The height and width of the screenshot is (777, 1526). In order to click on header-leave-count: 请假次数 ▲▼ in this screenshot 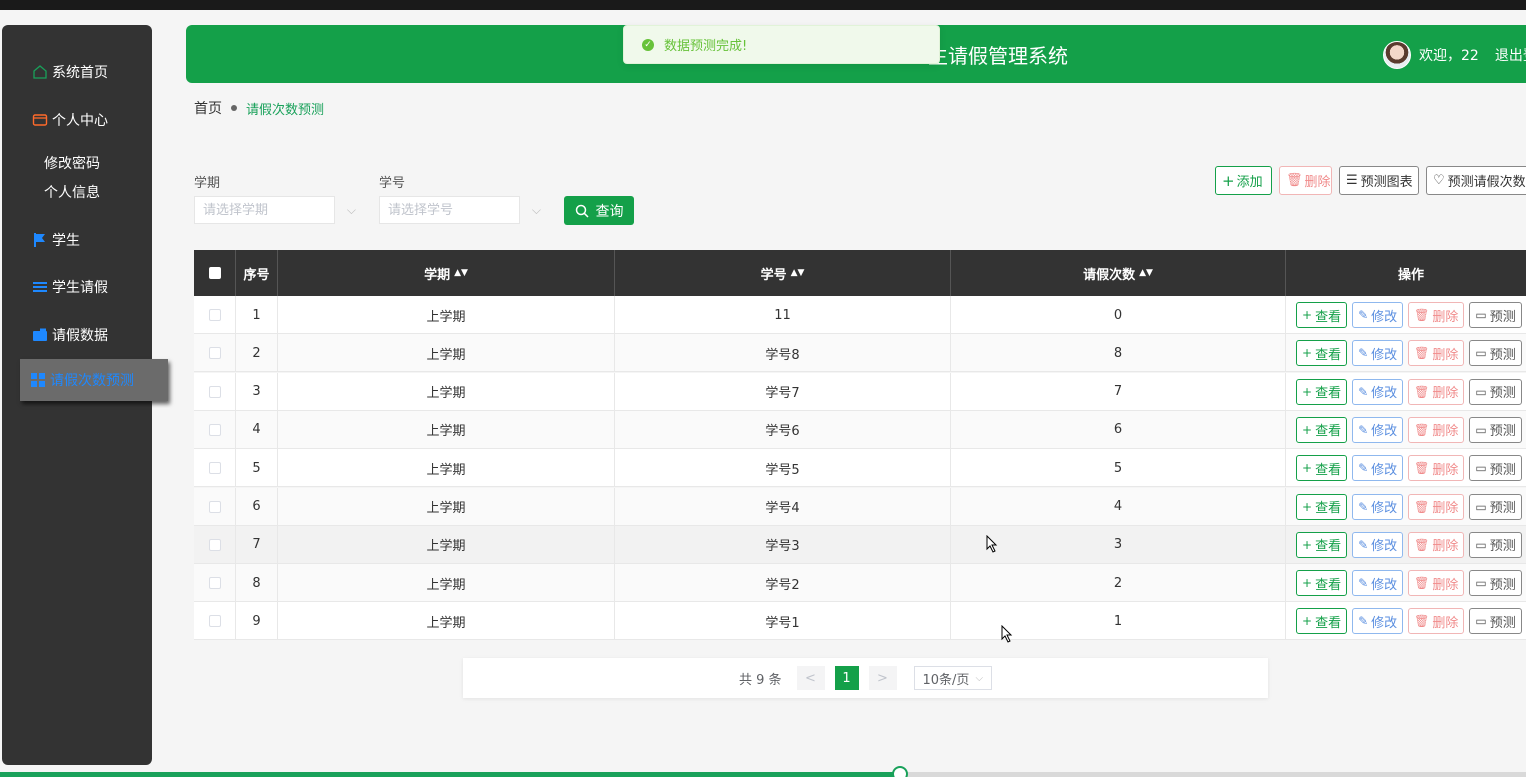, I will do `click(1118, 273)`.